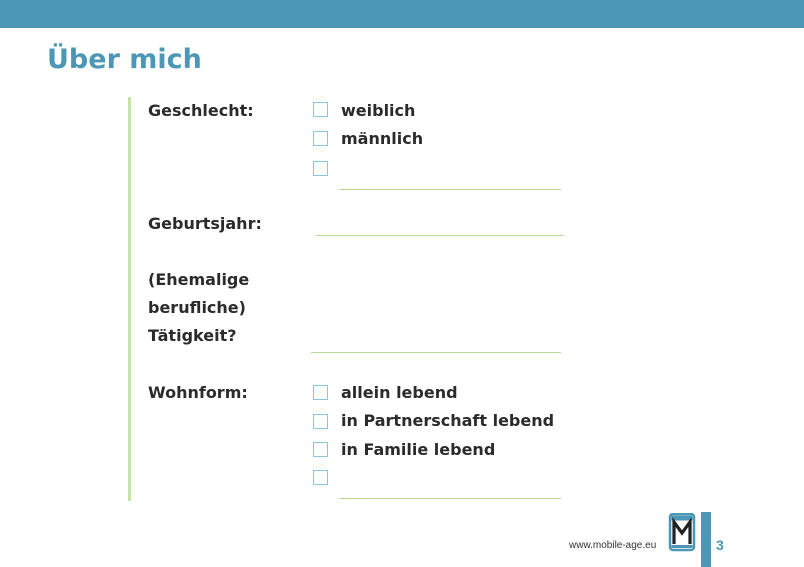 Image resolution: width=804 pixels, height=567 pixels. I want to click on occupation-label-line-3: Tätigkeit?, so click(192, 335).